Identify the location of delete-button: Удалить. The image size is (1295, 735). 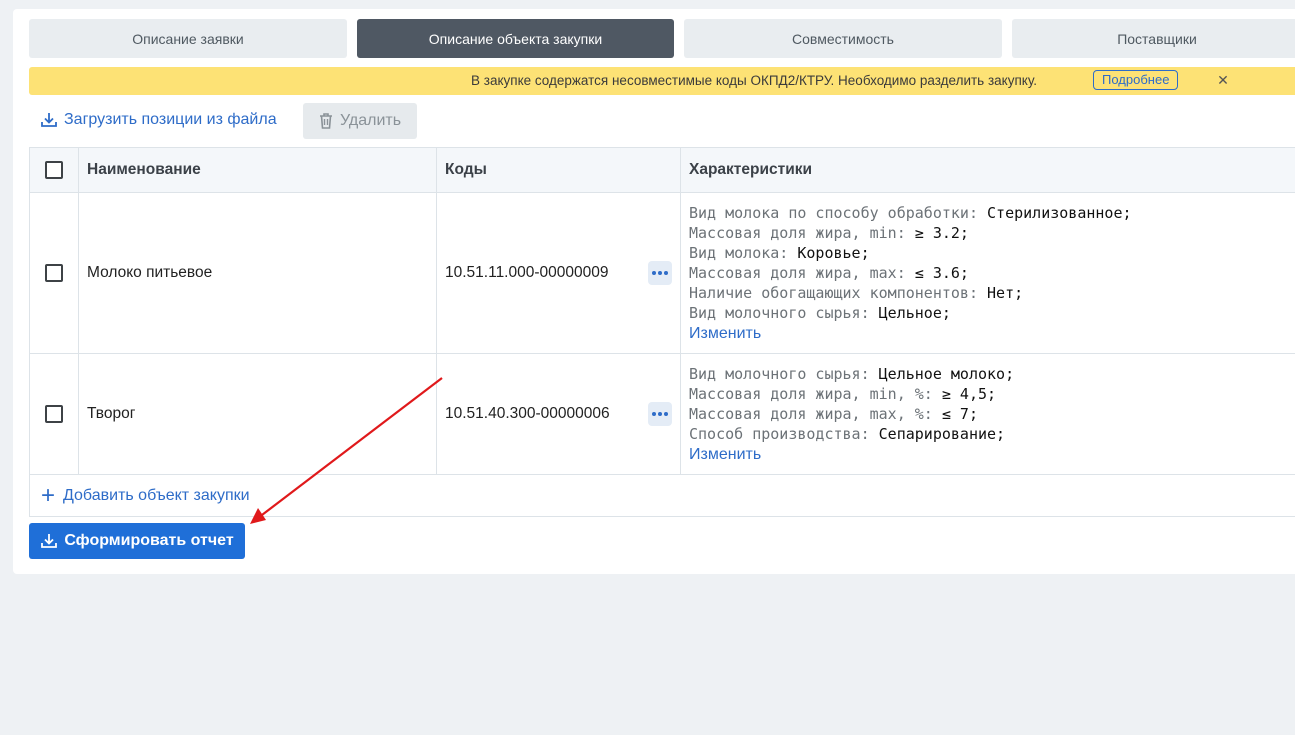
(360, 121).